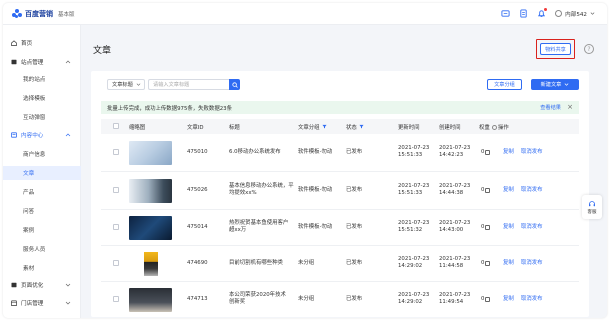  Describe the element at coordinates (409, 128) in the screenshot. I see `col-updated: 更新时间` at that location.